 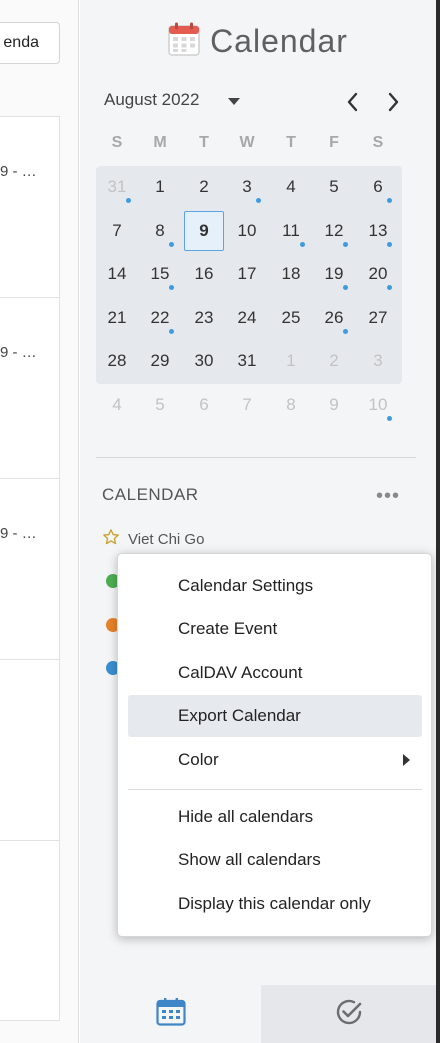 What do you see at coordinates (117, 361) in the screenshot?
I see `day-cell: 28` at bounding box center [117, 361].